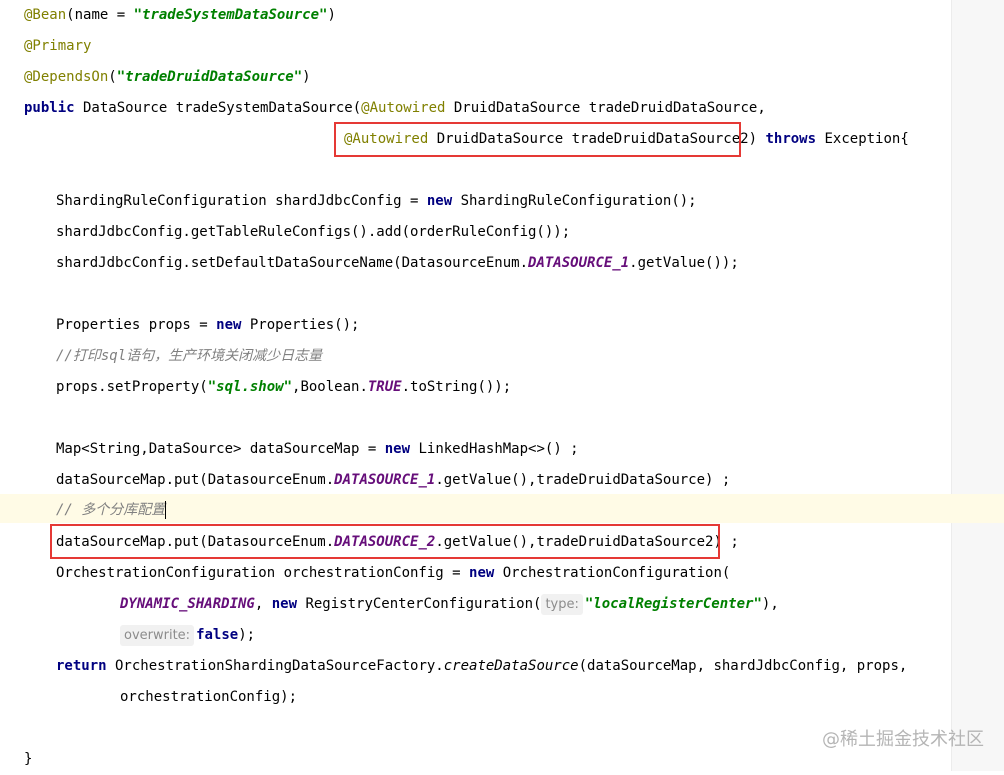  Describe the element at coordinates (263, 604) in the screenshot. I see `code-text: ,` at that location.